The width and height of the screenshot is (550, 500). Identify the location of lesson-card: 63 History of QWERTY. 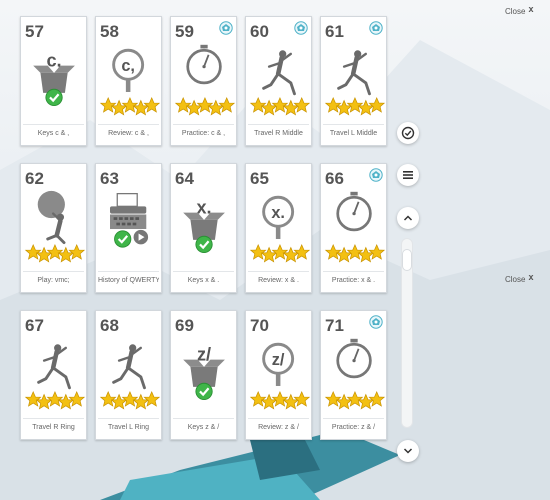
(128, 228).